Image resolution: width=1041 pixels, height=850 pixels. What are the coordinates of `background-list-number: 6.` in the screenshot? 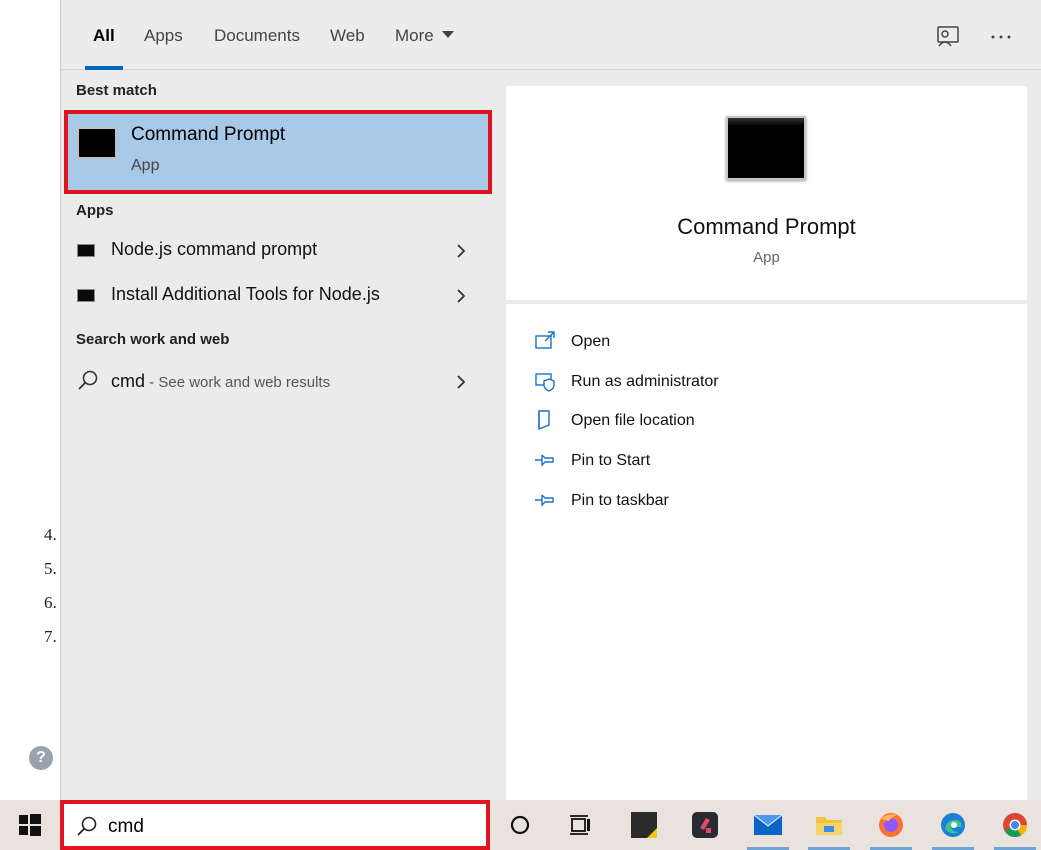 It's located at (50, 602).